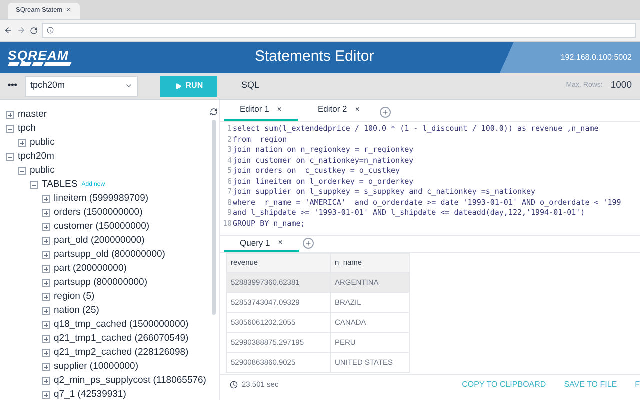 This screenshot has width=640, height=400. Describe the element at coordinates (13, 86) in the screenshot. I see `more-button: •••` at that location.